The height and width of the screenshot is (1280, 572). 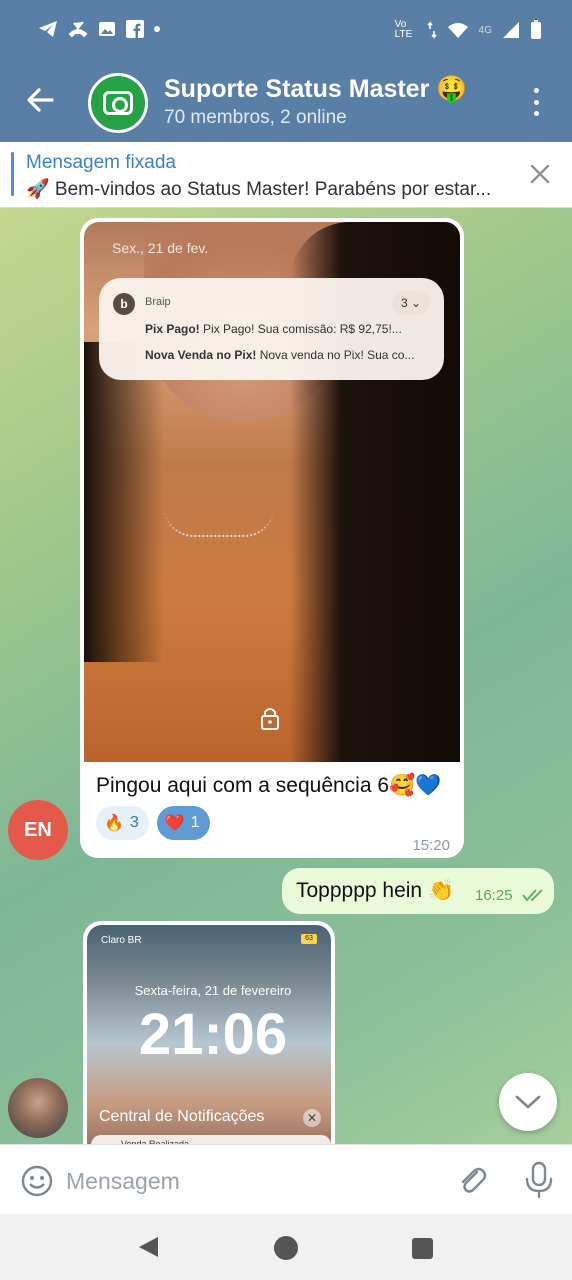 I want to click on photo-lock-clock: 21:06, so click(x=213, y=1034).